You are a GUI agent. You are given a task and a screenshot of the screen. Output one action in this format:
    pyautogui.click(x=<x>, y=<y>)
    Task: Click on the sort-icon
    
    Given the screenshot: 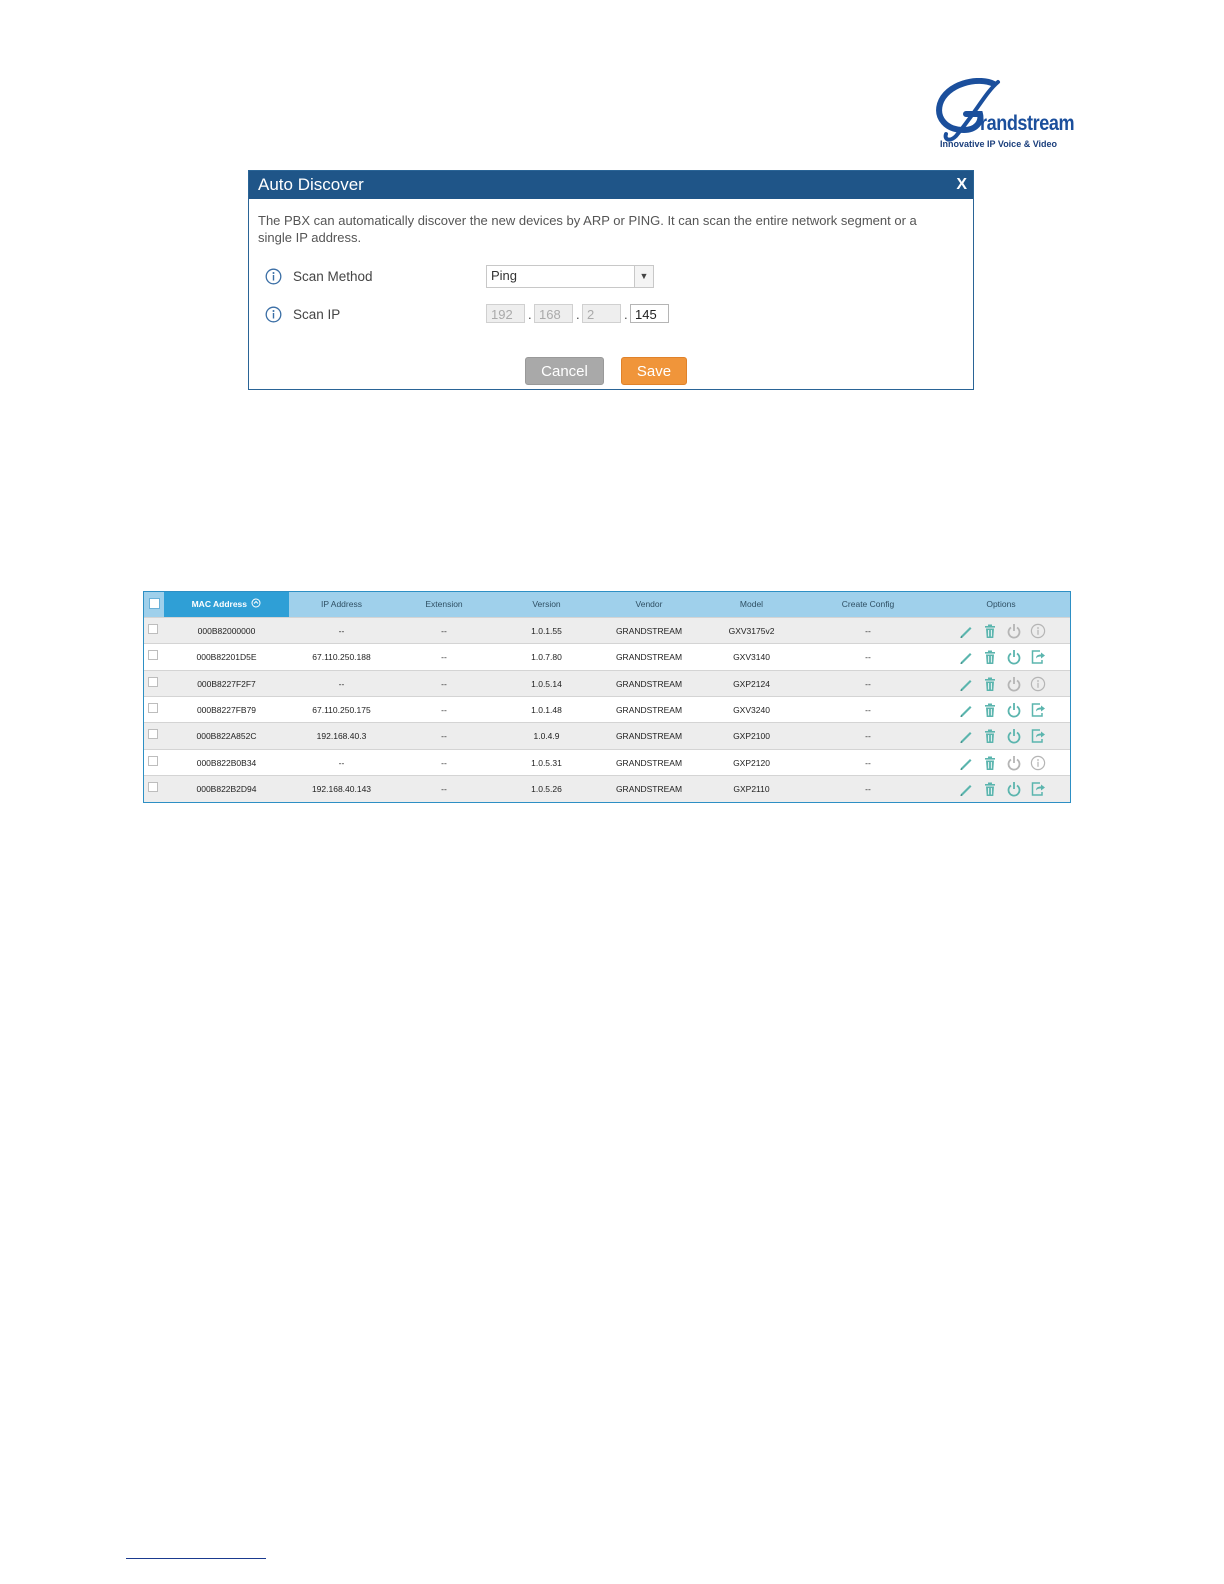 What is the action you would take?
    pyautogui.click(x=256, y=603)
    